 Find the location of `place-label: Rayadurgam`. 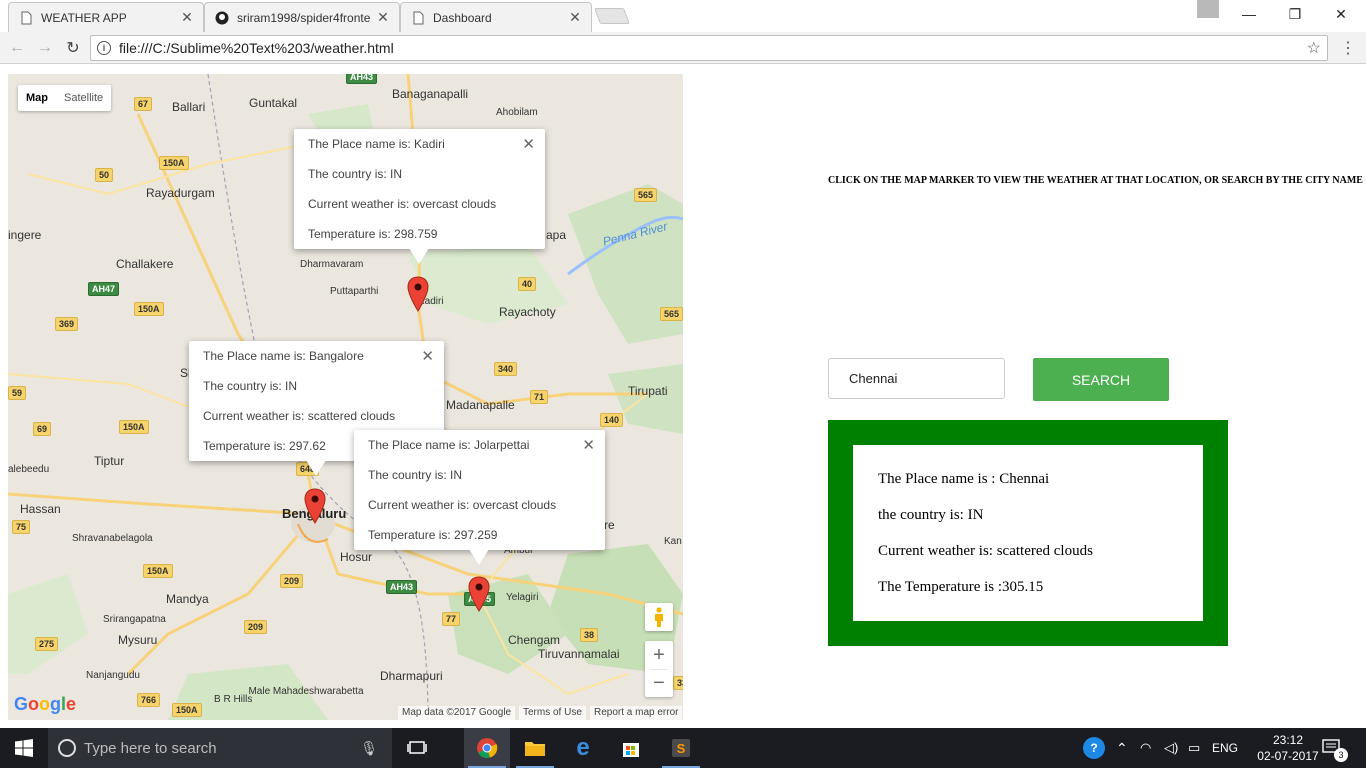

place-label: Rayadurgam is located at coordinates (180, 193).